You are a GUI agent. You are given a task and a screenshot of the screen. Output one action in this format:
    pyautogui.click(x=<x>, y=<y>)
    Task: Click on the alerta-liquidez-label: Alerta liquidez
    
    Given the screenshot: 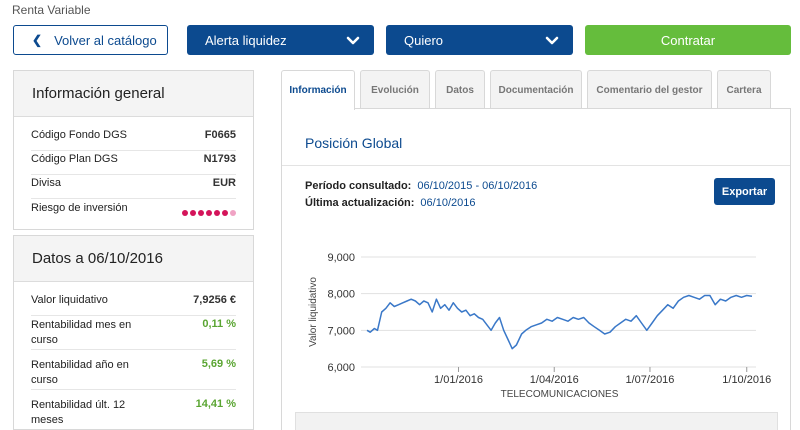 What is the action you would take?
    pyautogui.click(x=246, y=40)
    